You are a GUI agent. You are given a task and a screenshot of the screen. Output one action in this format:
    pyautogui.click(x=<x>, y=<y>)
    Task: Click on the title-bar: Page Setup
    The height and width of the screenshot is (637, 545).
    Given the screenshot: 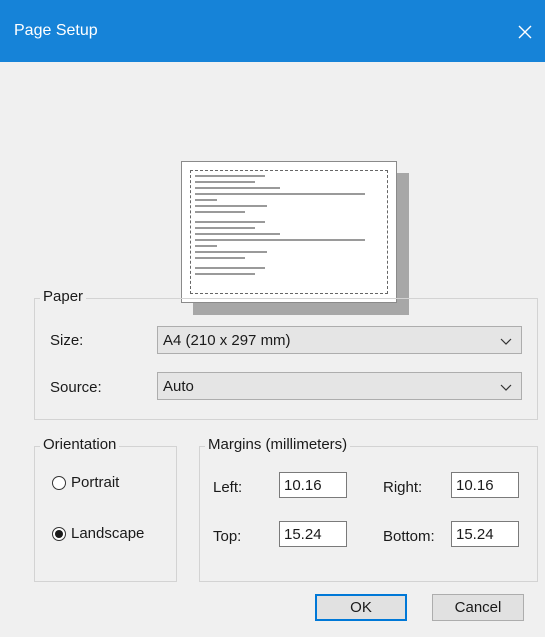 What is the action you would take?
    pyautogui.click(x=272, y=31)
    